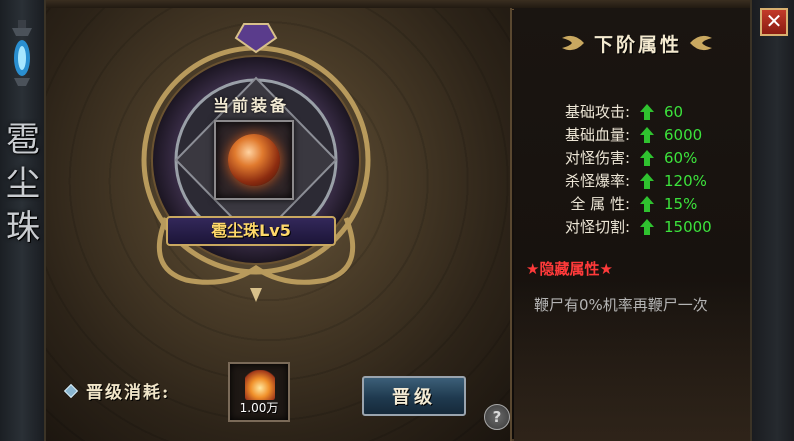 This screenshot has width=794, height=441. I want to click on attribute-value: 15%, so click(681, 203).